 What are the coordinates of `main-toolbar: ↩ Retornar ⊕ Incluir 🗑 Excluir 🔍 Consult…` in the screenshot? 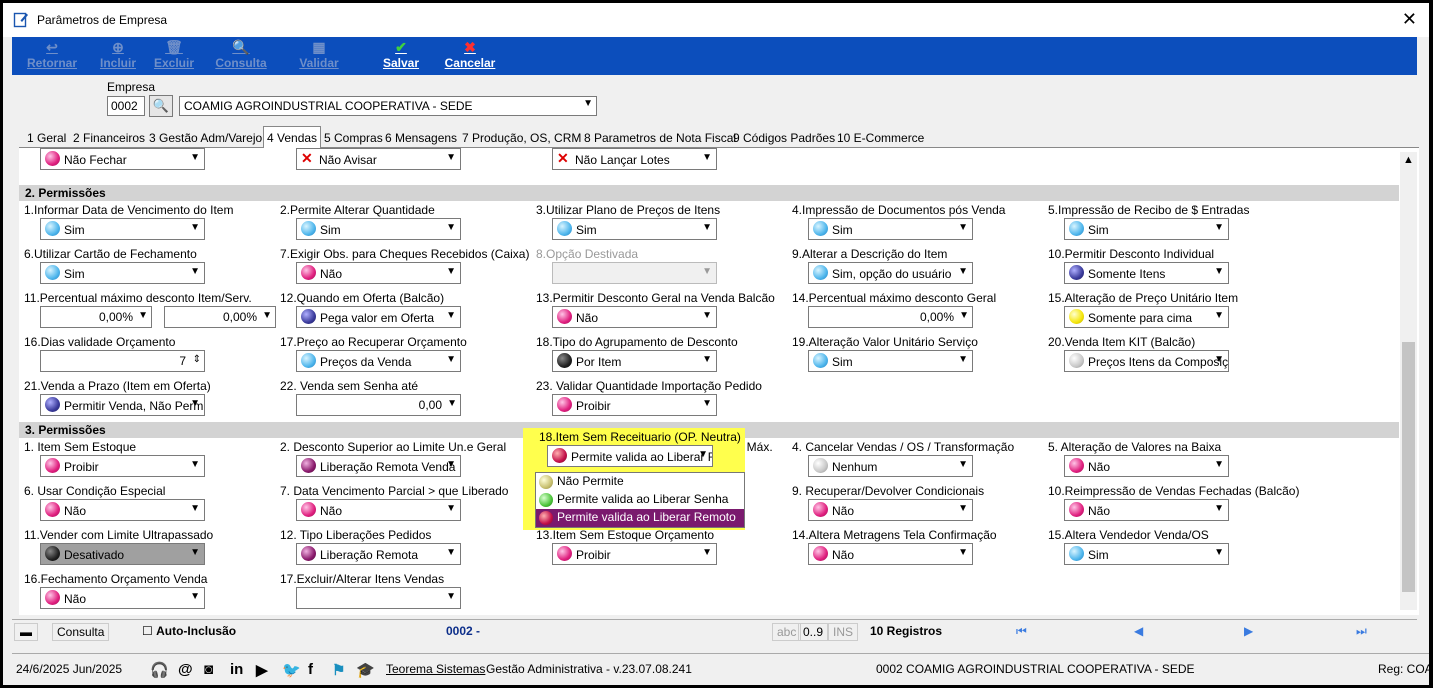 It's located at (714, 56).